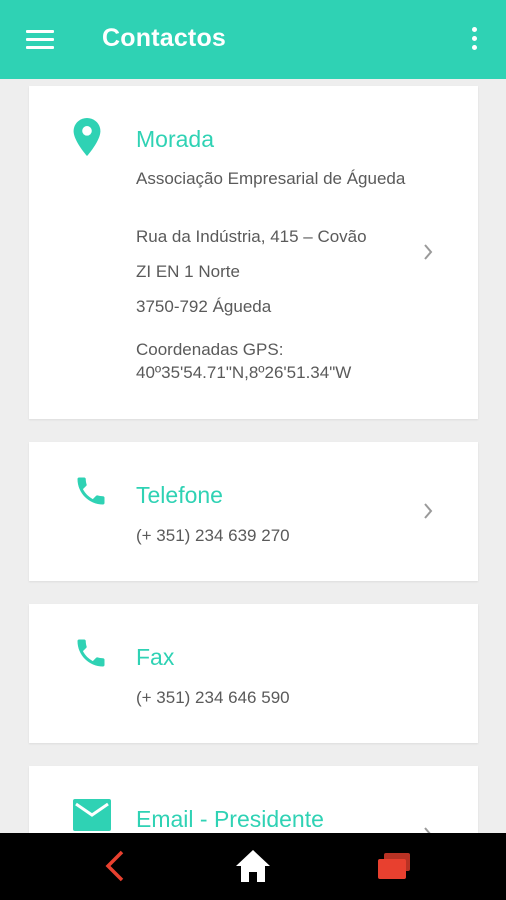  What do you see at coordinates (213, 535) in the screenshot?
I see `telephone-number: (+ 351) 234 639 270` at bounding box center [213, 535].